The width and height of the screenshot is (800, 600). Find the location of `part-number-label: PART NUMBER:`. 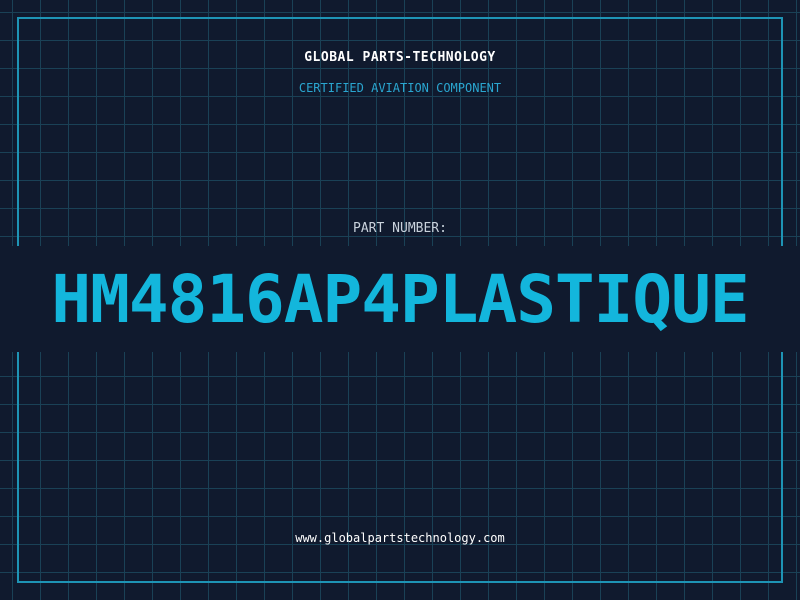

part-number-label: PART NUMBER: is located at coordinates (400, 228).